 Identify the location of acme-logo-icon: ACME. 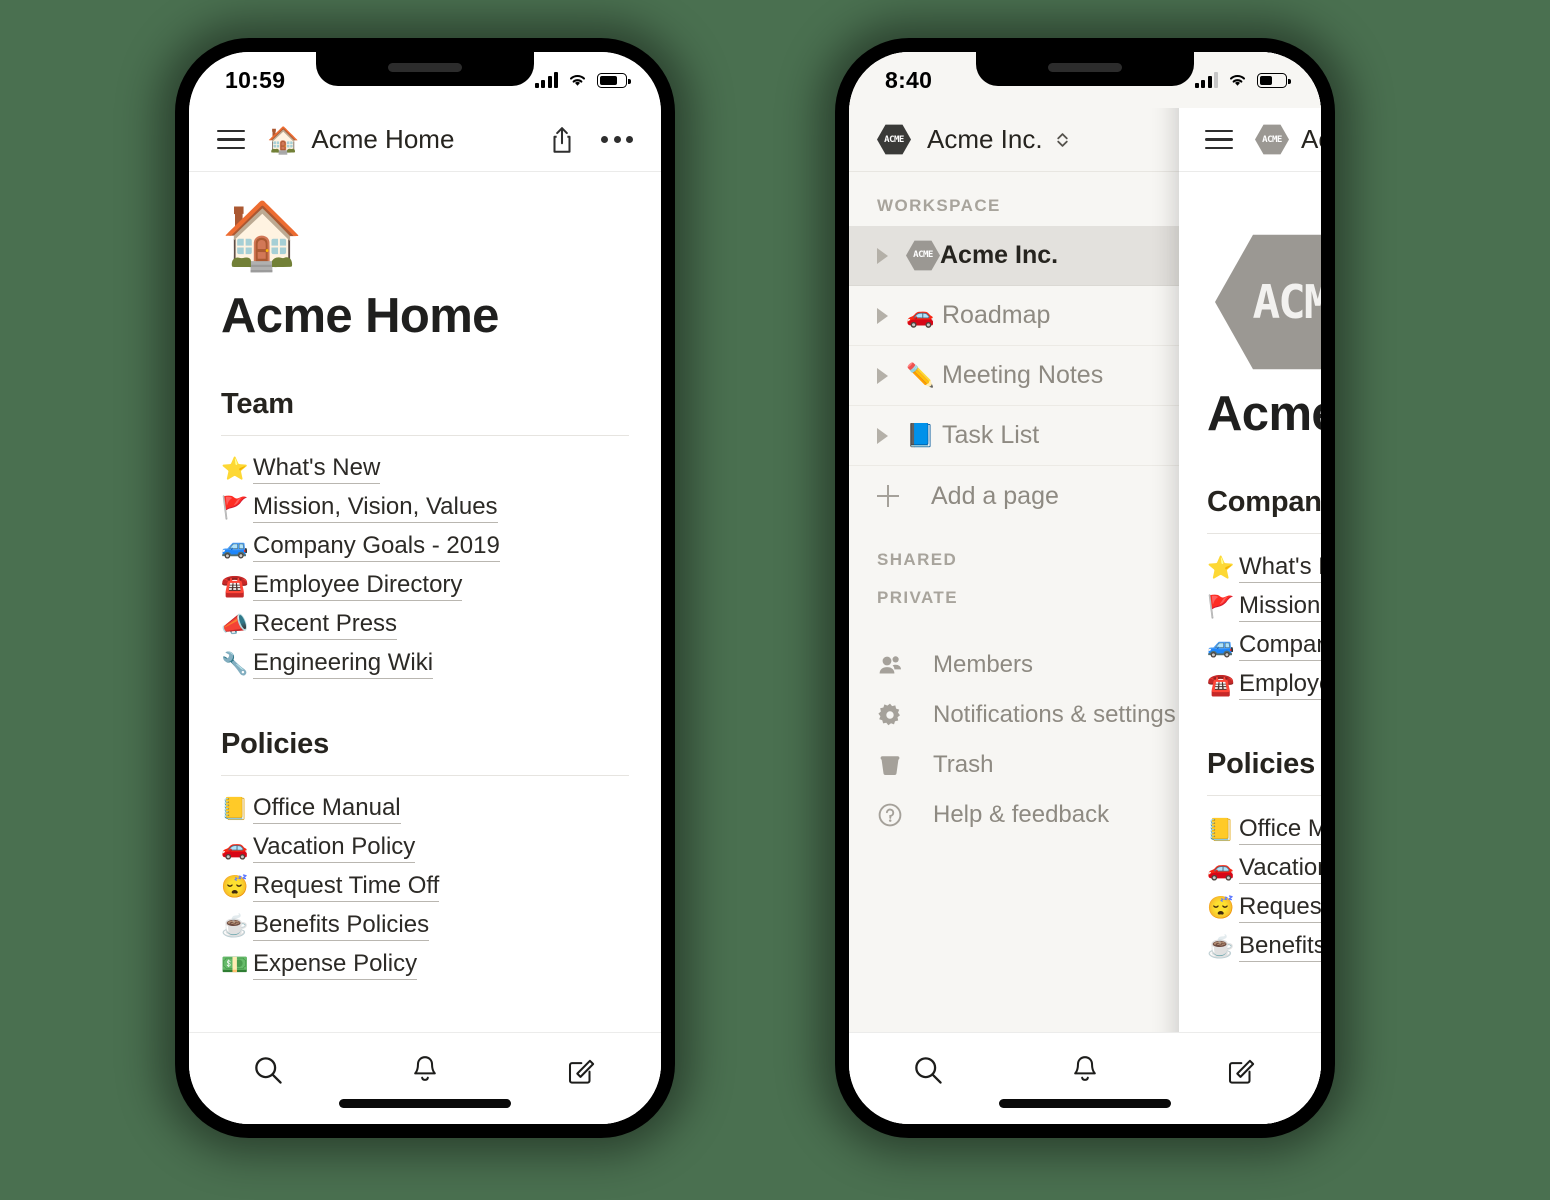
(1272, 140).